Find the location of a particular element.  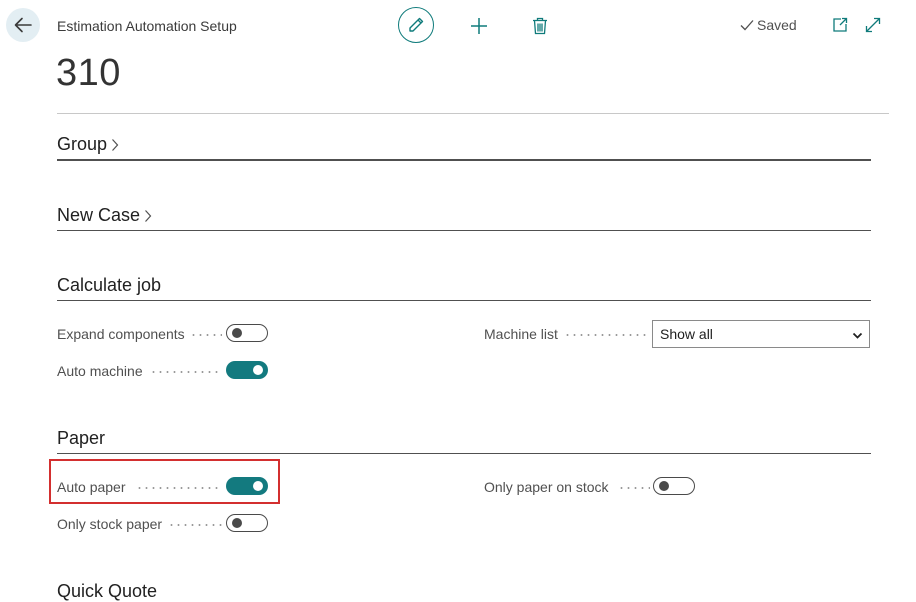

auto-paper-label: Auto paper is located at coordinates (91, 487).